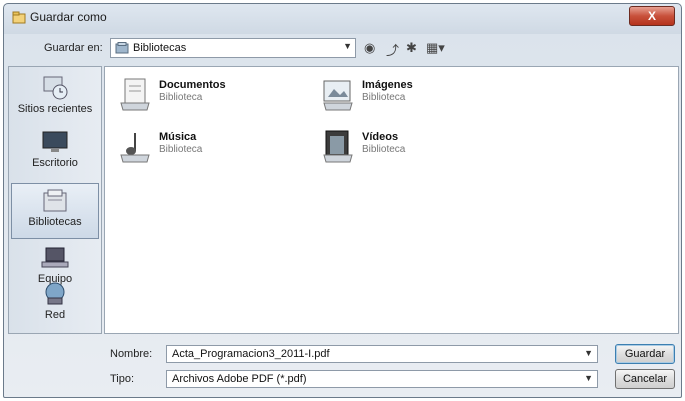  Describe the element at coordinates (233, 48) in the screenshot. I see `save-in-dropdown: Bibliotecas ▼` at that location.